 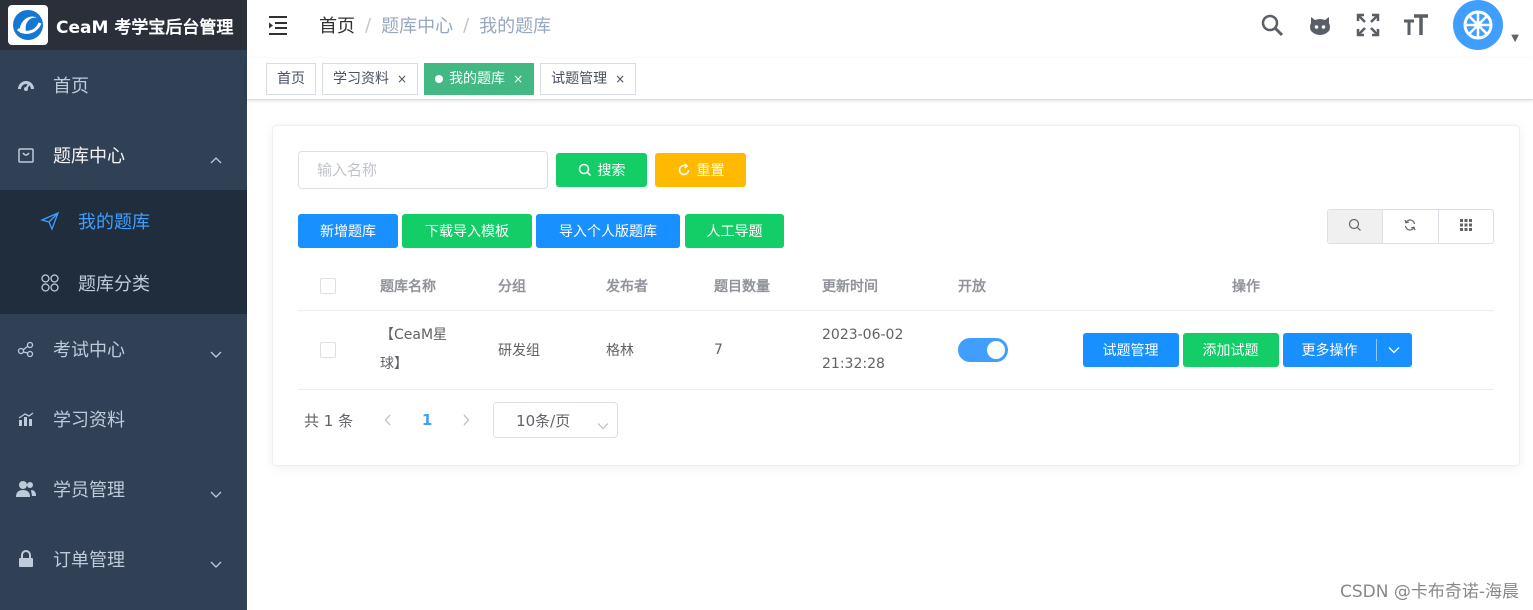 I want to click on button-label: 下载导入模板, so click(x=467, y=232).